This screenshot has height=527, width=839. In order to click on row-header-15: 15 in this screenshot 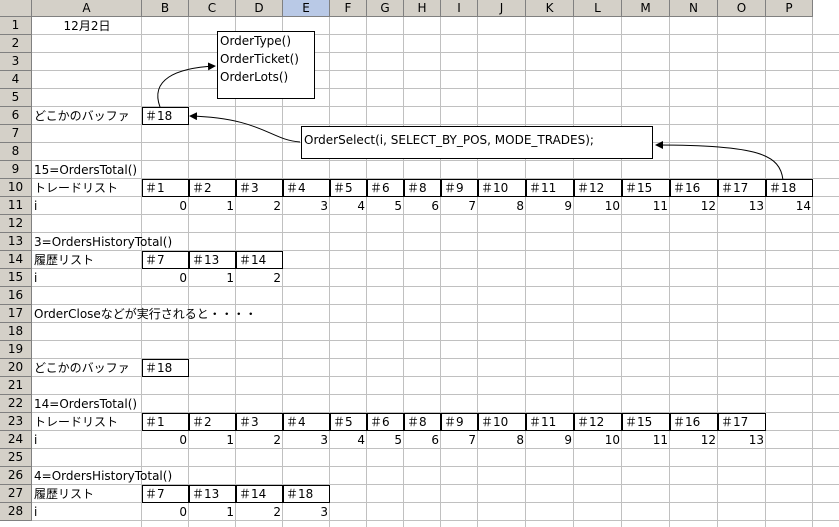, I will do `click(16, 278)`.